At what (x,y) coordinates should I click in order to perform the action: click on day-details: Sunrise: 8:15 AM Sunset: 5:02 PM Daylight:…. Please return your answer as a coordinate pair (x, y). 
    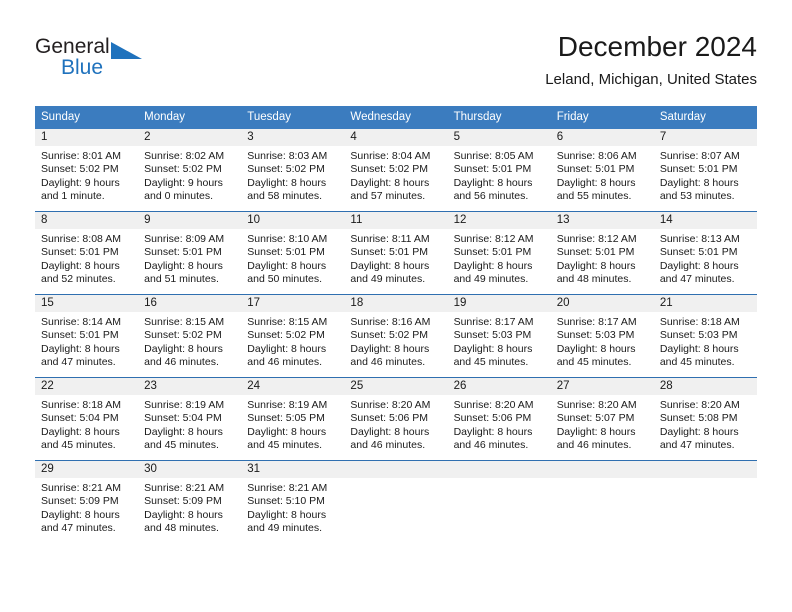
    Looking at the image, I should click on (189, 340).